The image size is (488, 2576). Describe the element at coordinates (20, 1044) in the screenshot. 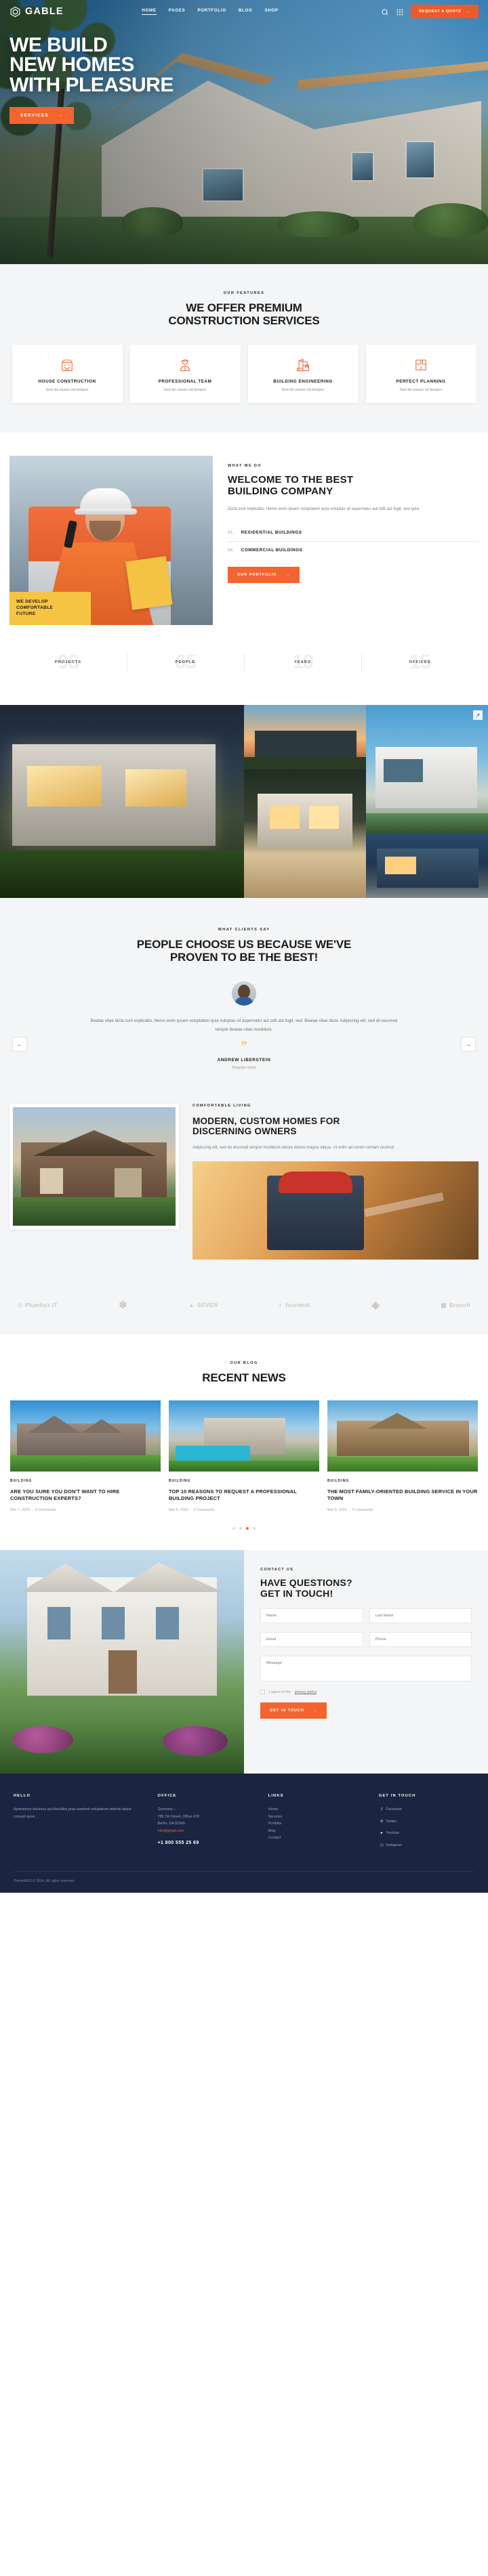

I see `testimonial-prev-button: ←` at that location.